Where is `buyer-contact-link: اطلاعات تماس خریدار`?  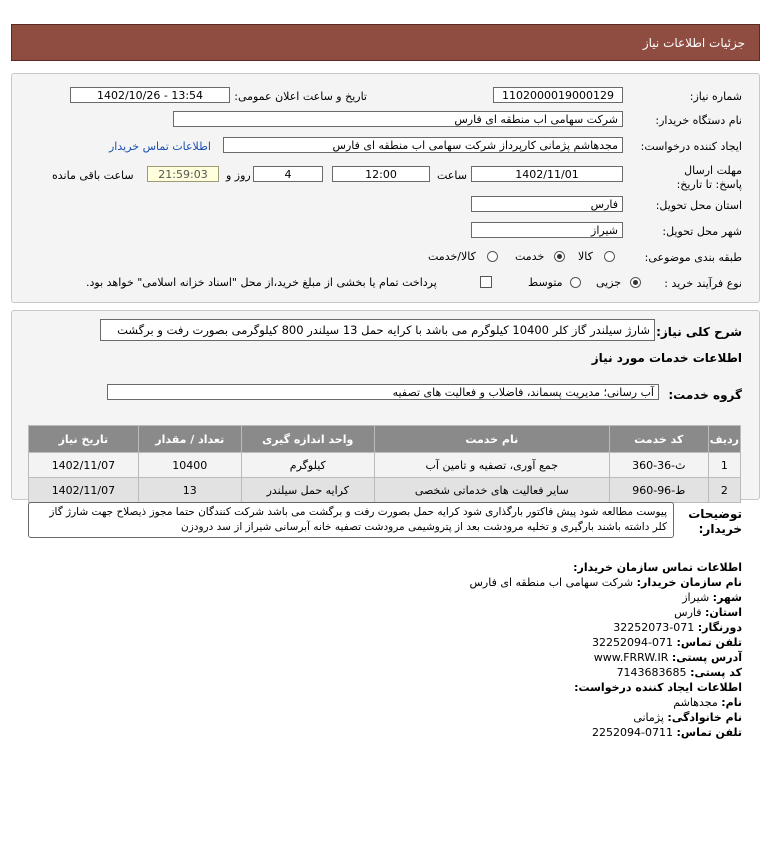
buyer-contact-link: اطلاعات تماس خریدار is located at coordinates (160, 146).